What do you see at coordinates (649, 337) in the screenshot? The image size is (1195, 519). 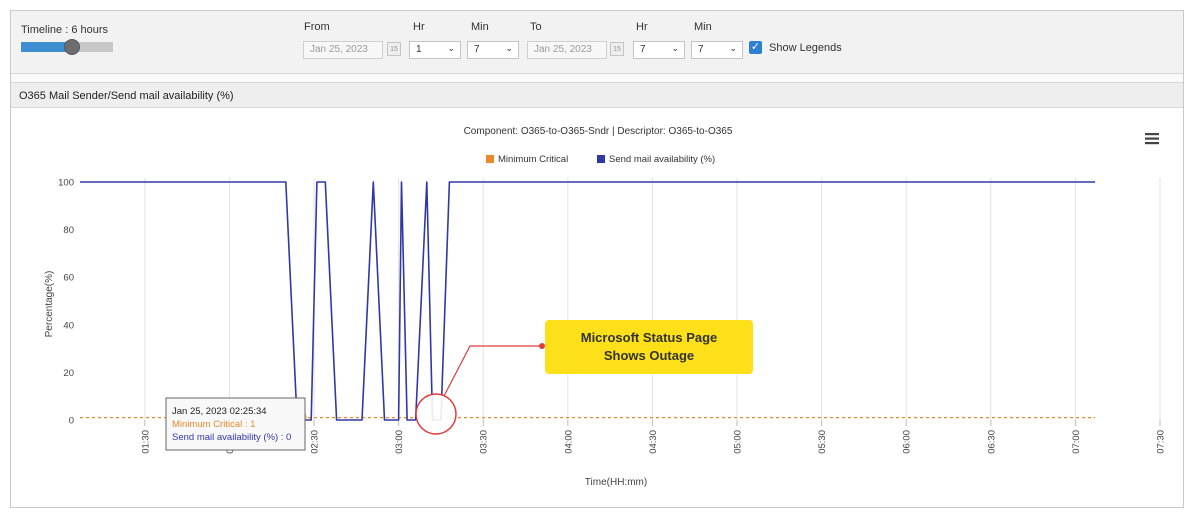 I see `callout-line-1: Microsoft Status Page` at bounding box center [649, 337].